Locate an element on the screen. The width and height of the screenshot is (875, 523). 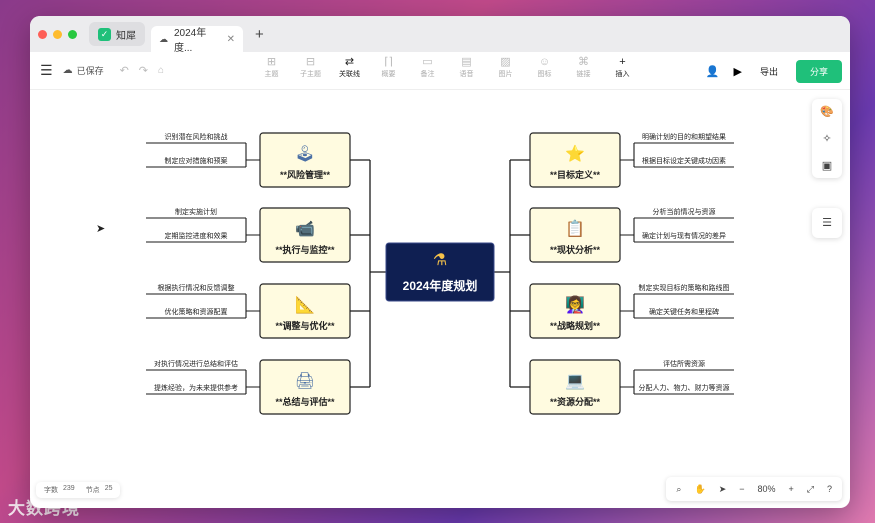
leaf-label: 定期监控进度和效果 is located at coordinates (196, 235).